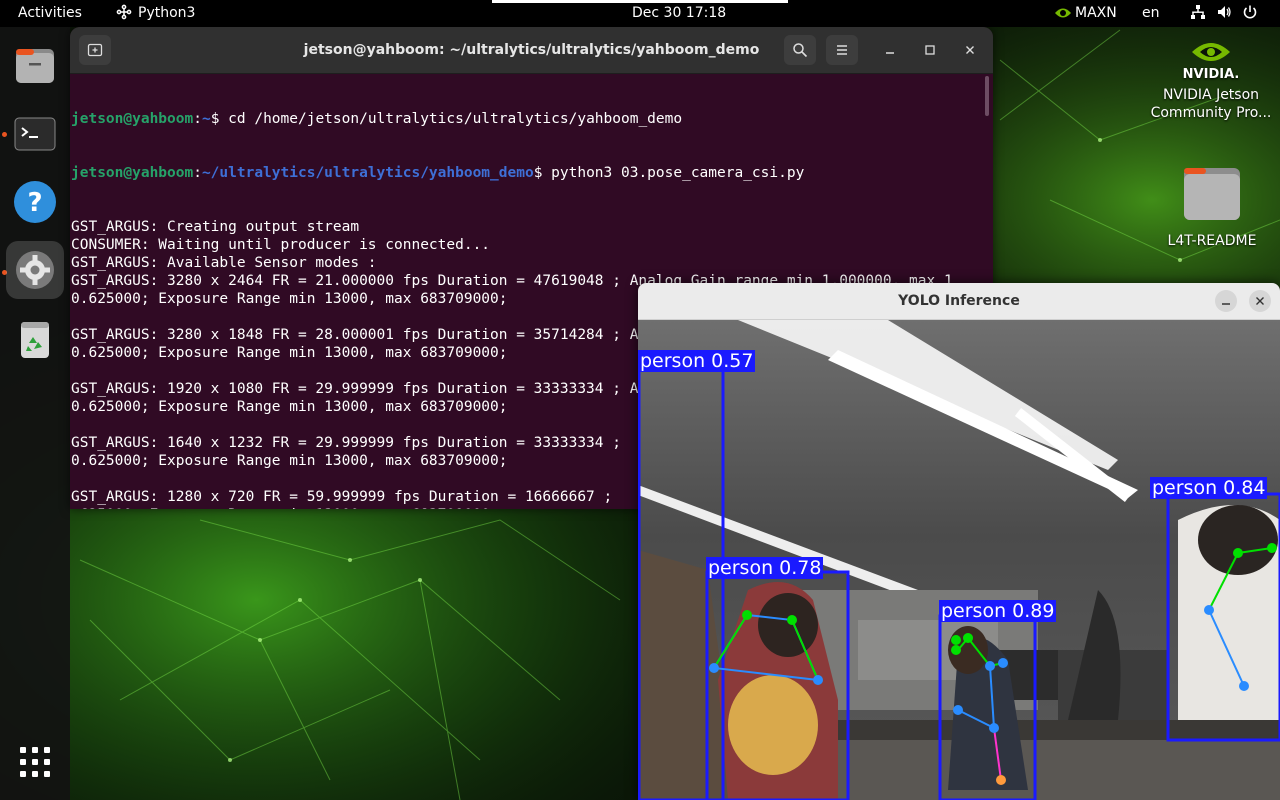 This screenshot has height=800, width=1280. I want to click on detection-label: person 0.84, so click(1209, 488).